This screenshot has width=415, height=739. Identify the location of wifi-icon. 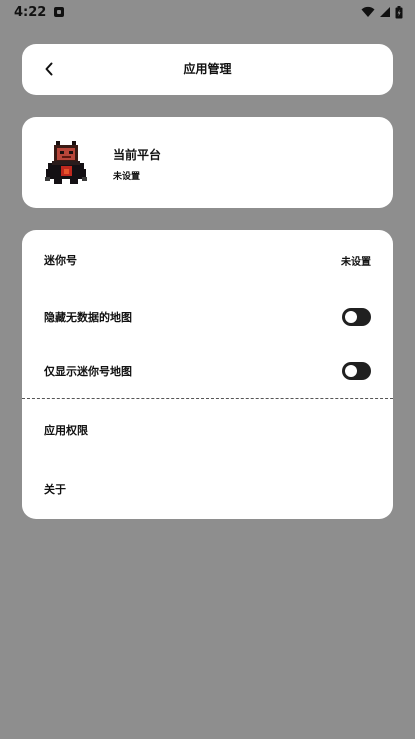
(368, 11).